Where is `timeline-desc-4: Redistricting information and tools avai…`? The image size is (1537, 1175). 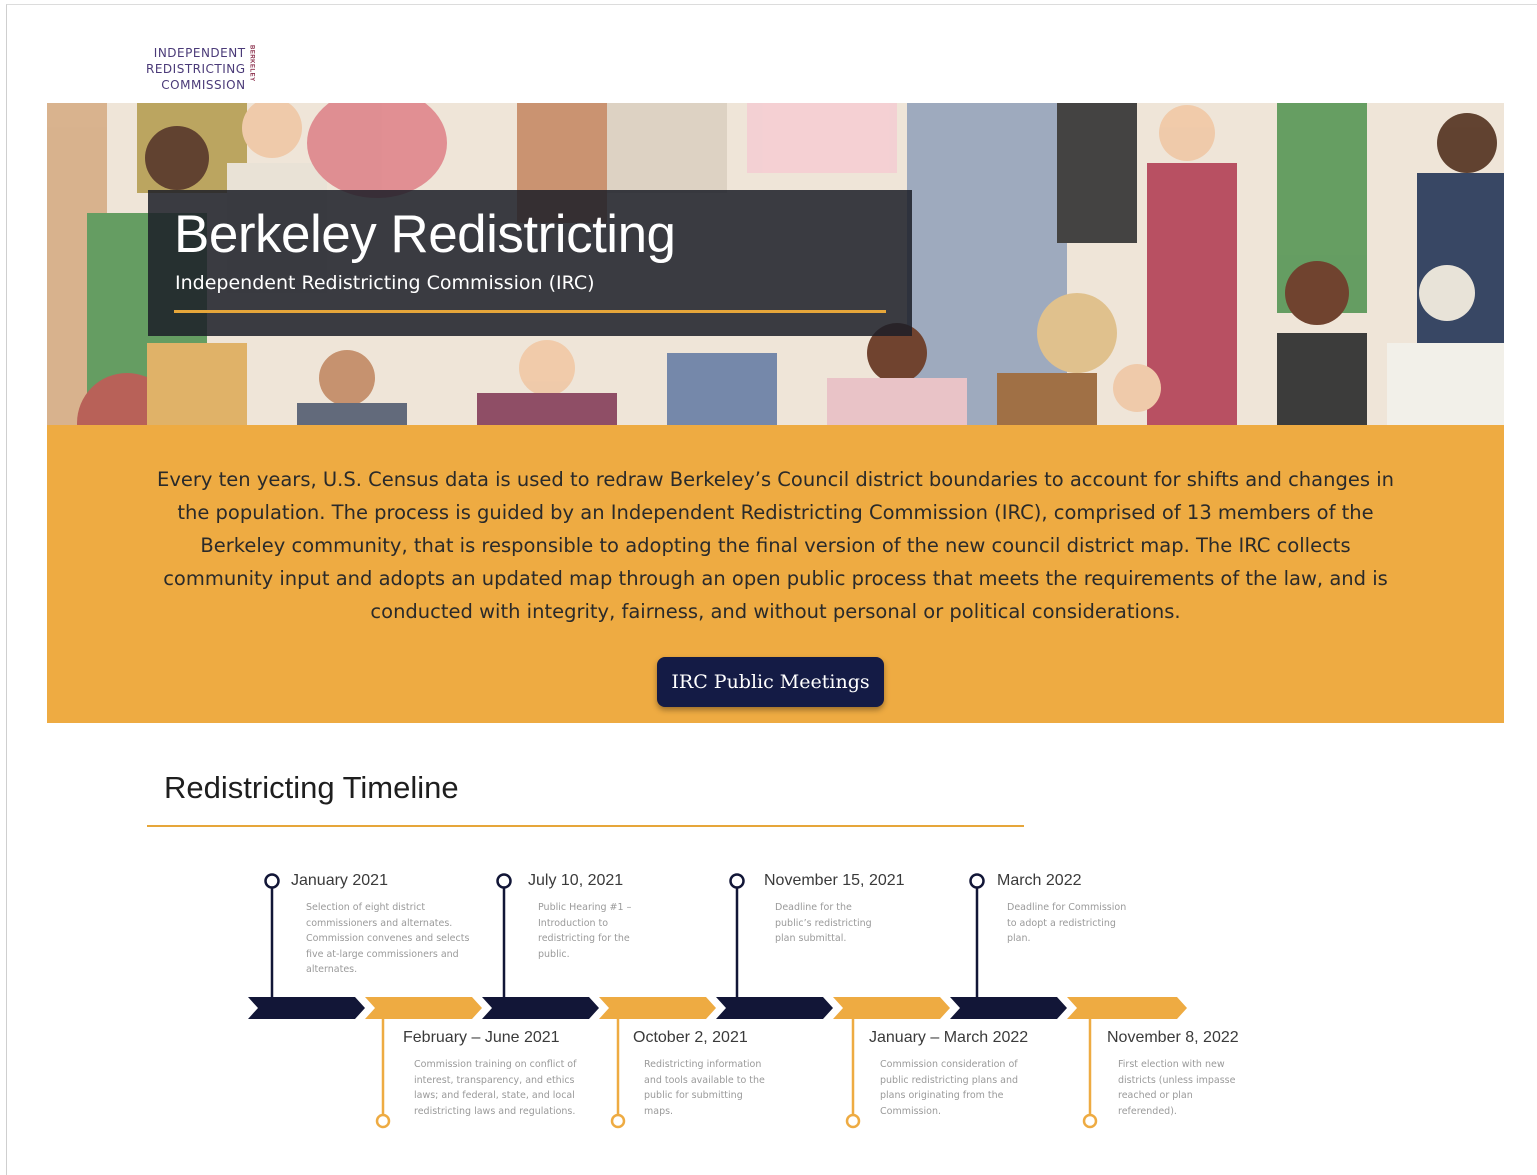
timeline-desc-4: Redistricting information and tools avai… is located at coordinates (704, 1088).